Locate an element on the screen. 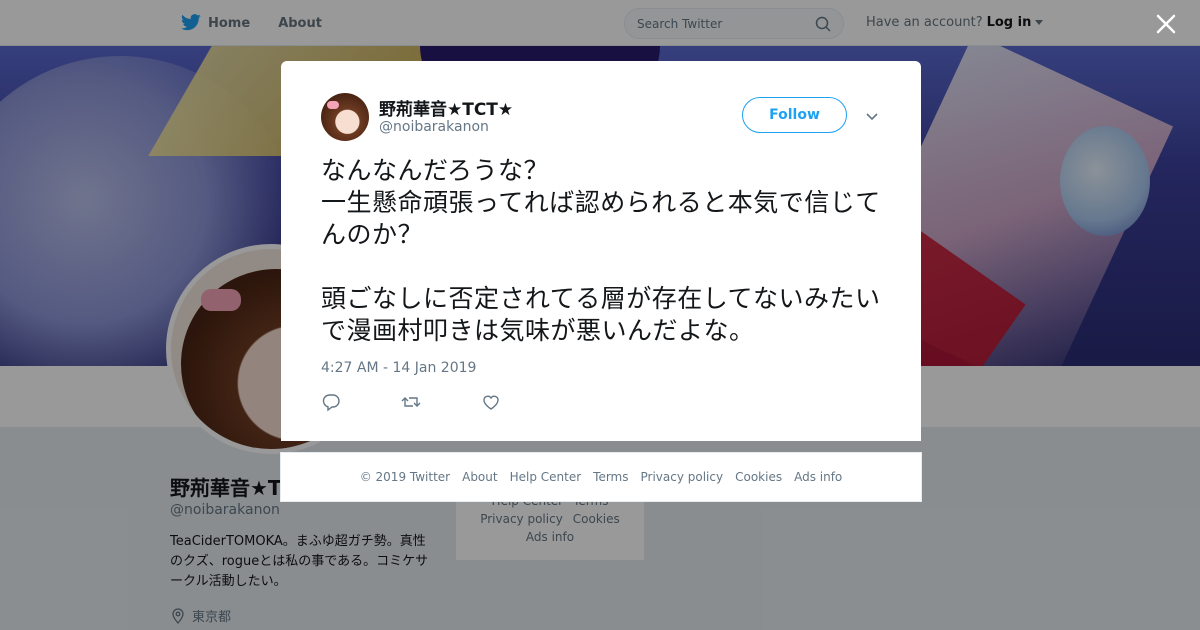 The width and height of the screenshot is (1200, 630). footer-copyright: © 2019 Twitter is located at coordinates (405, 477).